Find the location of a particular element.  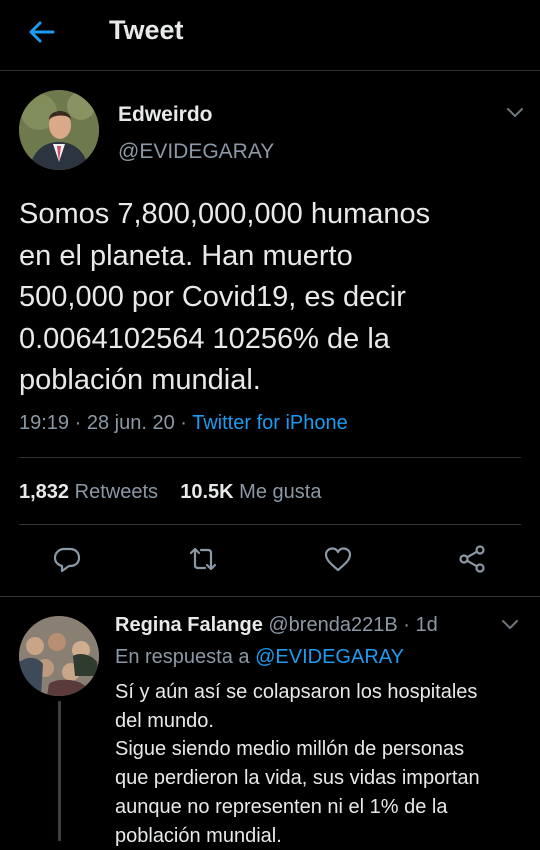

reply-avatar is located at coordinates (59, 656).